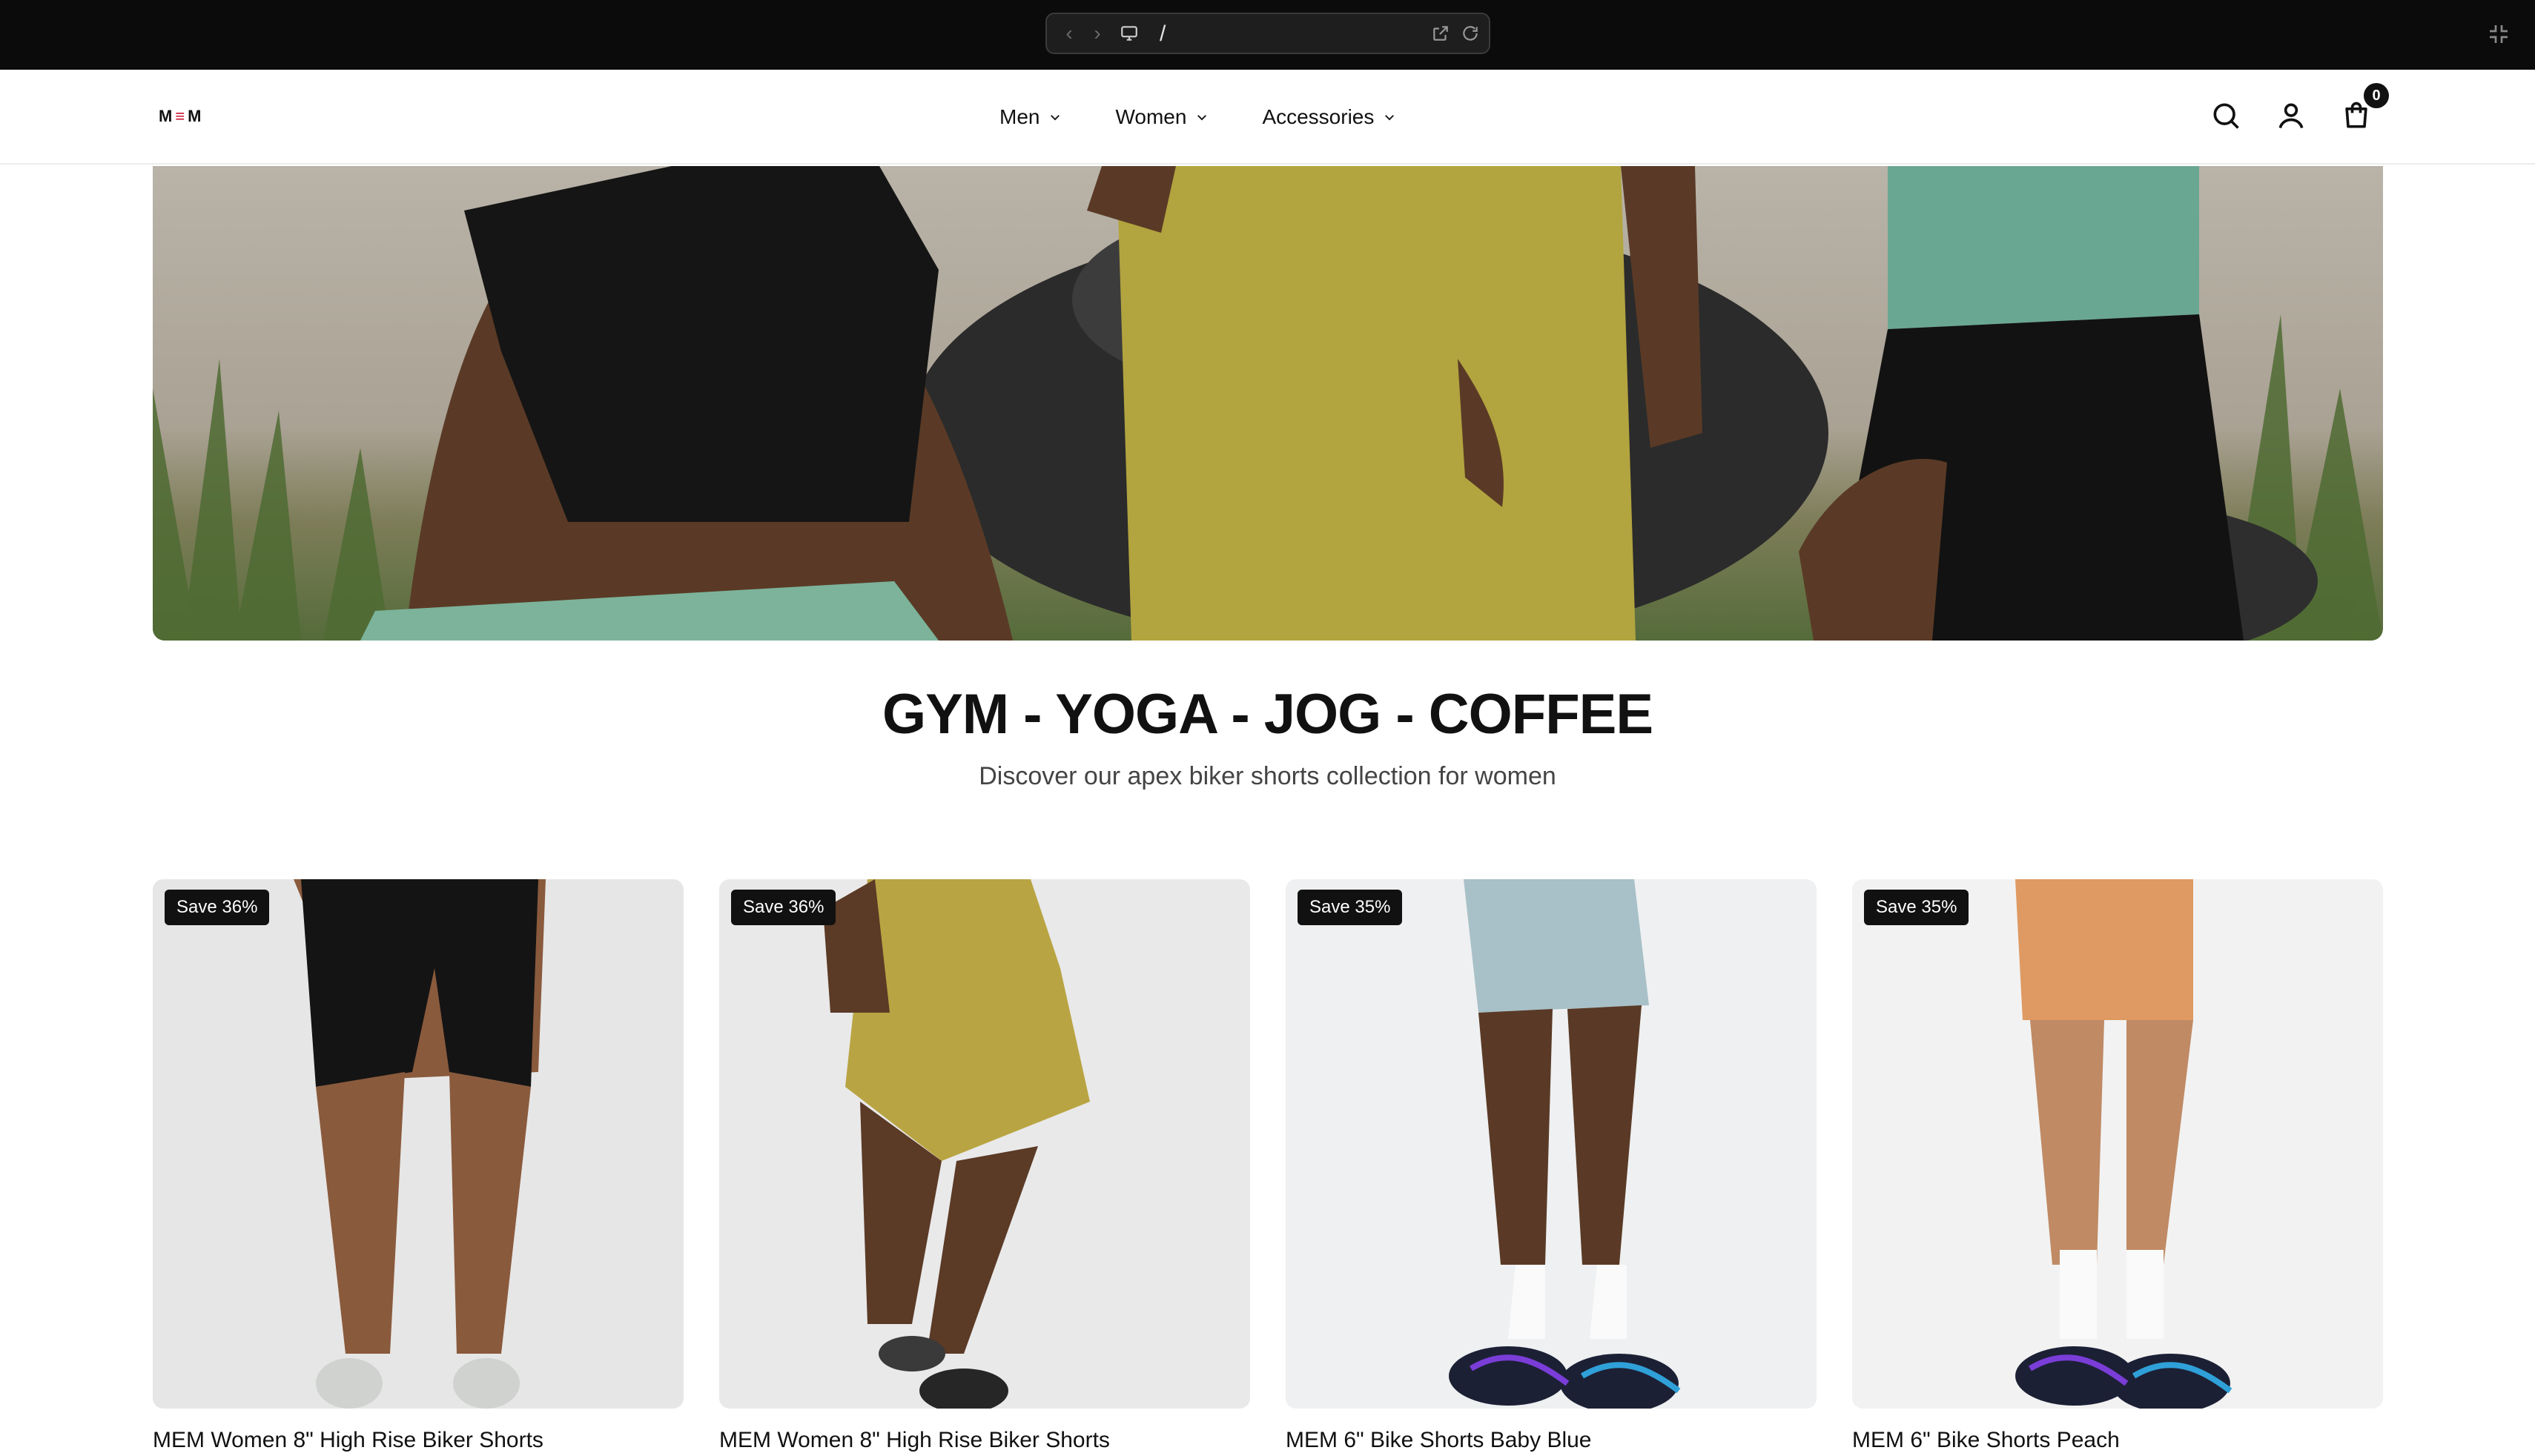 The height and width of the screenshot is (1456, 2535). Describe the element at coordinates (1151, 117) in the screenshot. I see `nav-label: Women` at that location.